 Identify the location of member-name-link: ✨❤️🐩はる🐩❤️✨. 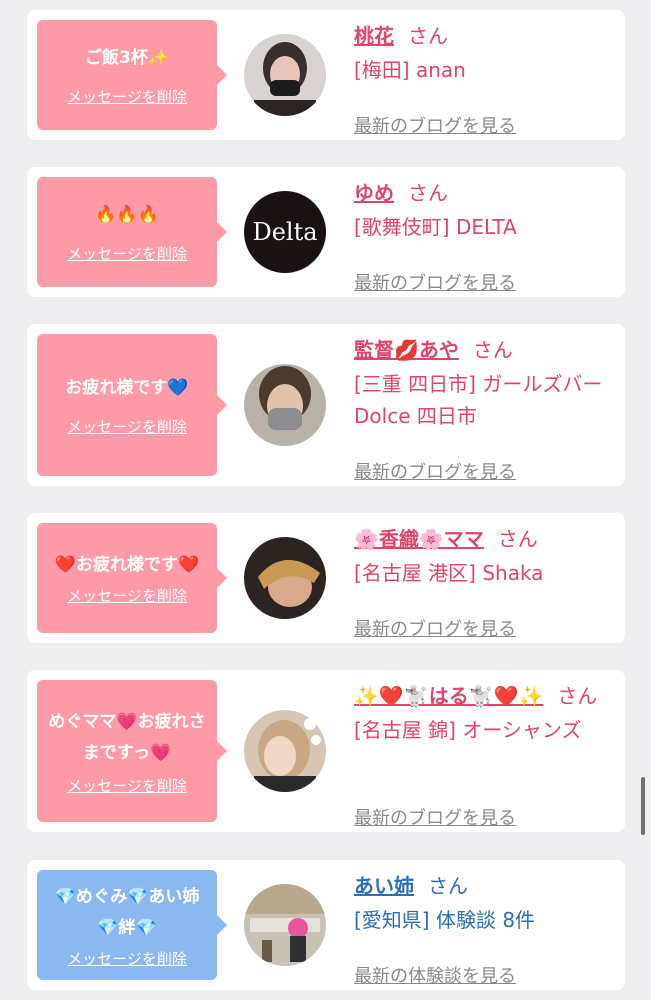
(448, 696).